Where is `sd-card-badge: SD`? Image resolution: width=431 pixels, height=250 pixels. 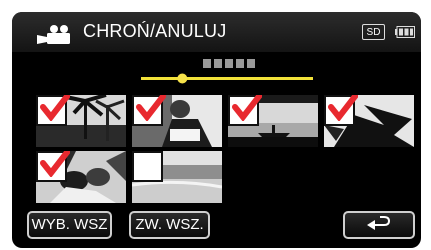 sd-card-badge: SD is located at coordinates (373, 32).